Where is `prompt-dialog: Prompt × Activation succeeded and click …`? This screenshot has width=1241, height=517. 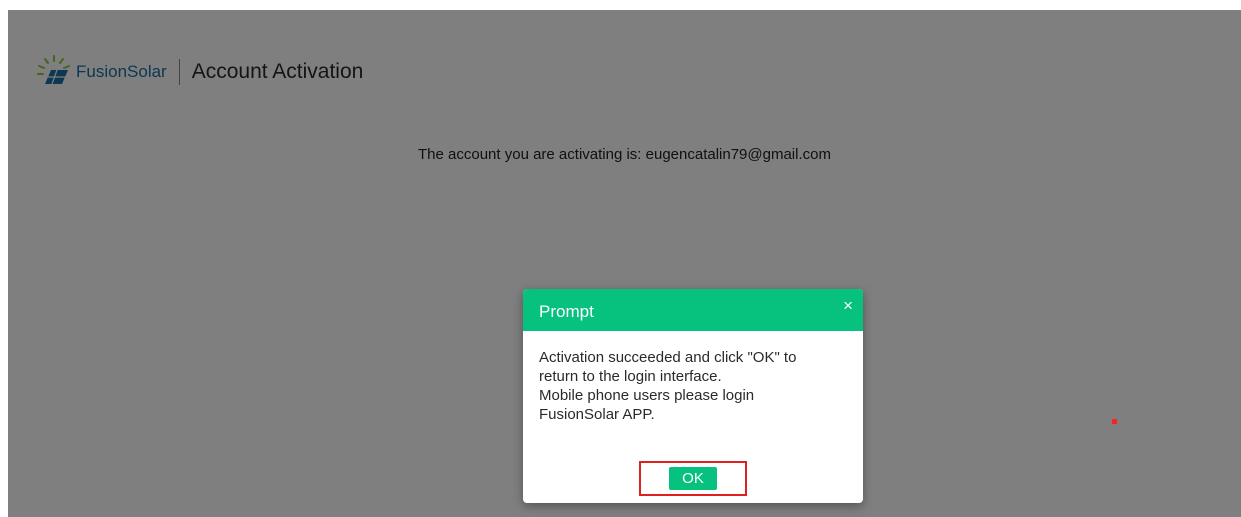 prompt-dialog: Prompt × Activation succeeded and click … is located at coordinates (693, 396).